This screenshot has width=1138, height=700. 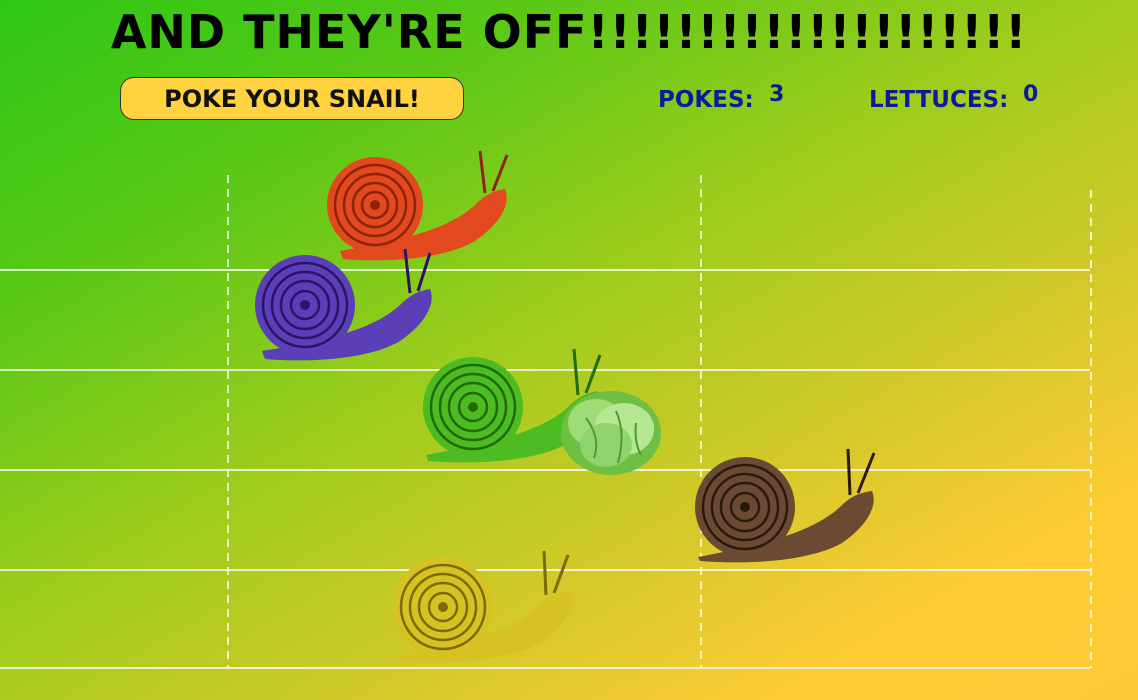 I want to click on brown-snail, so click(x=785, y=505).